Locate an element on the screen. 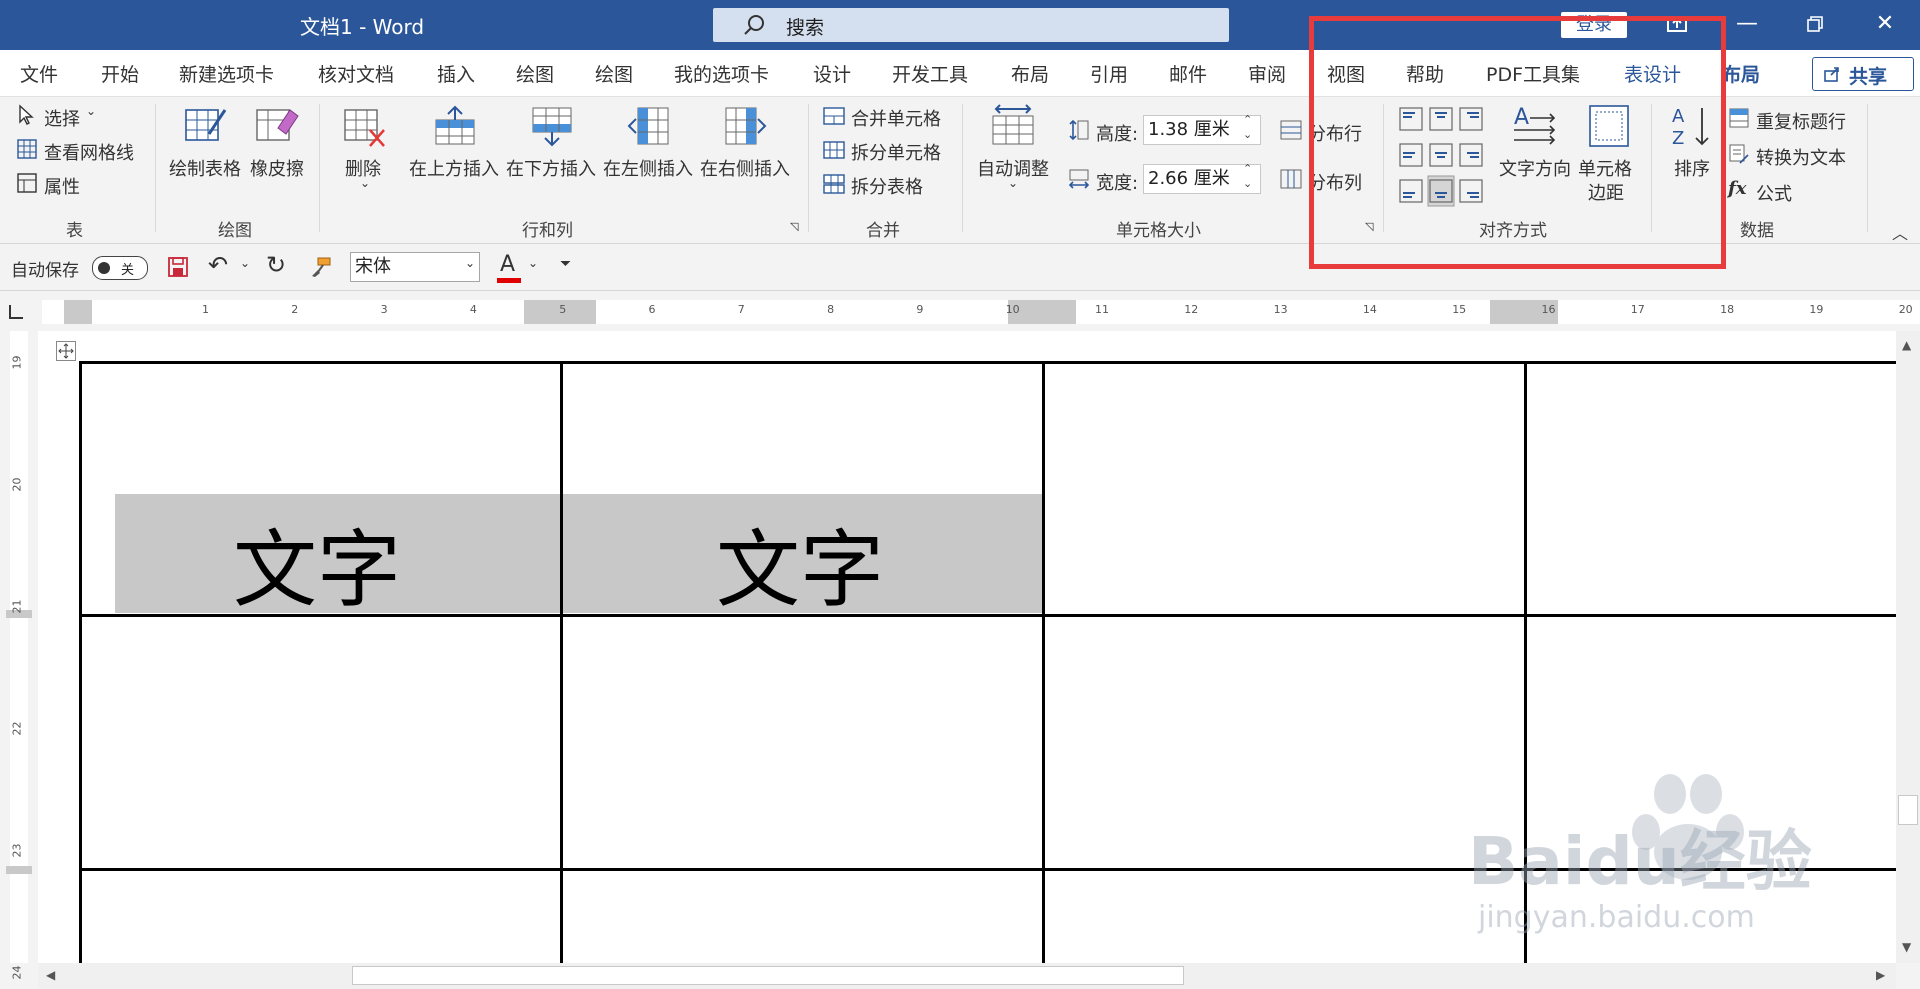 This screenshot has height=989, width=1920. insert-above-button: 在上方插入 is located at coordinates (454, 168).